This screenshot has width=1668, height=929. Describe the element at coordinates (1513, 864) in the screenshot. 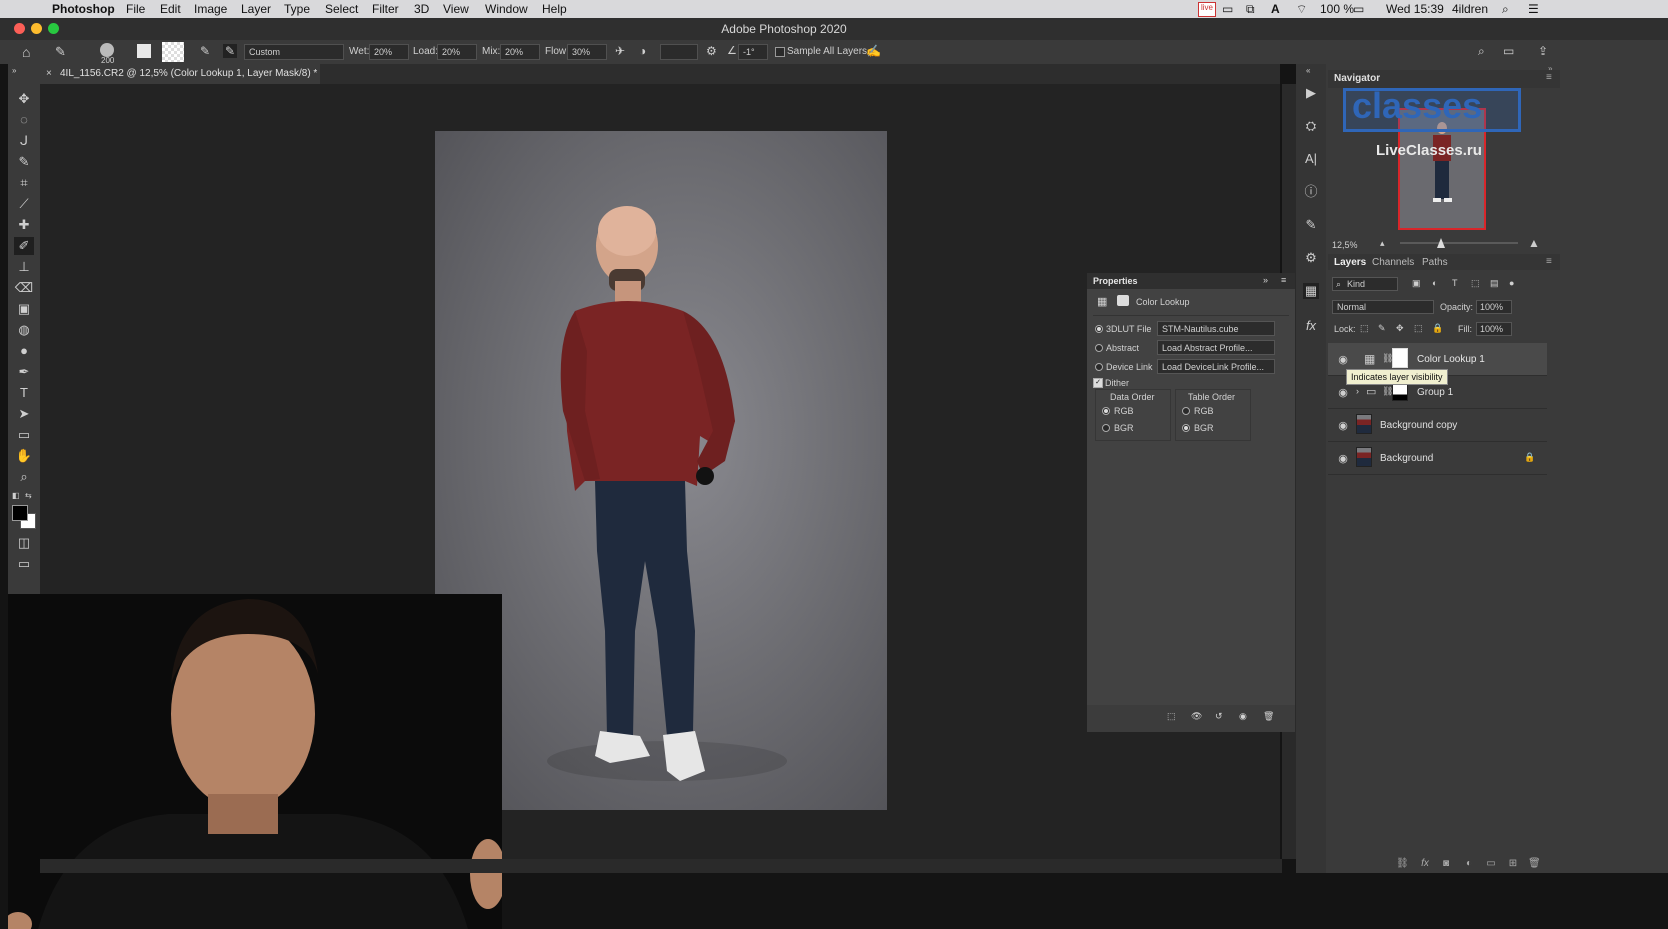

I see `new-layer-icon: ⊞` at that location.